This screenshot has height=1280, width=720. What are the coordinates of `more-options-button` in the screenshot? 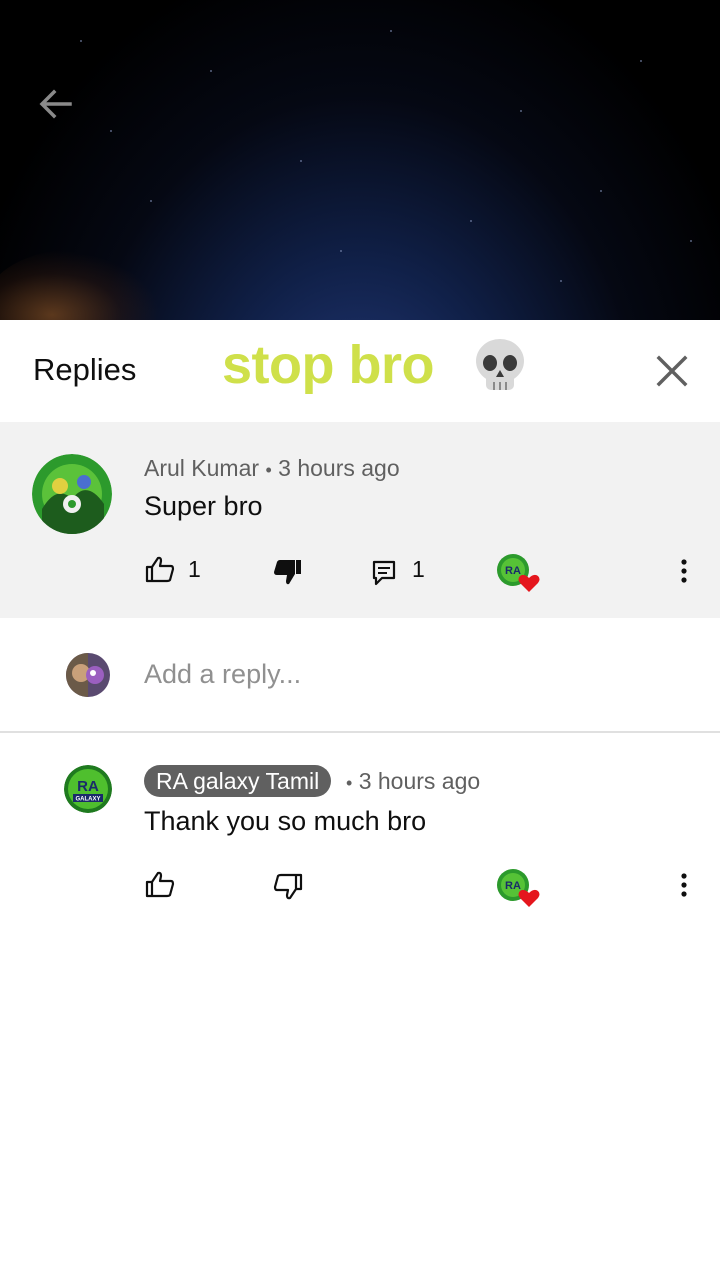 It's located at (684, 573).